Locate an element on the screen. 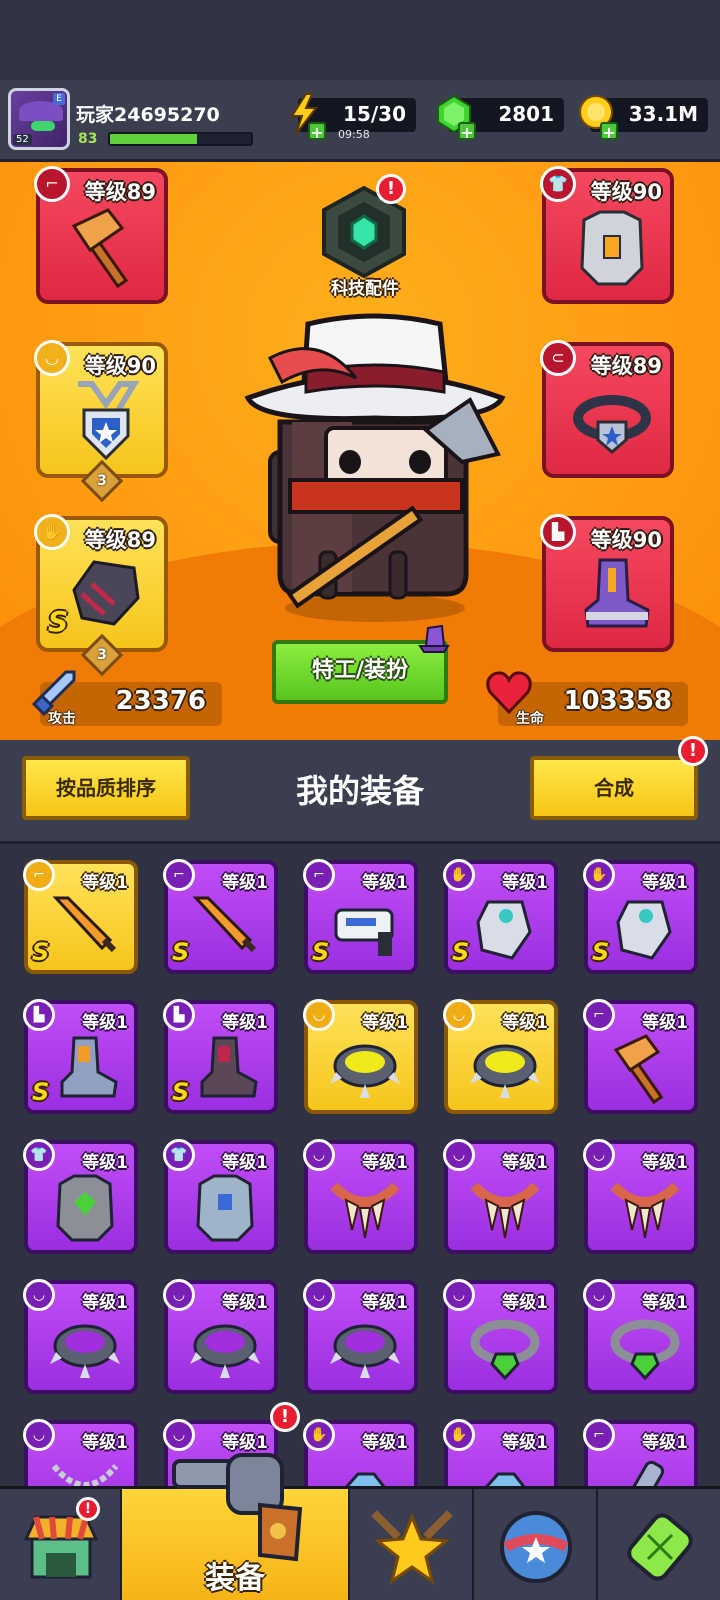  weapon-slot: ⌐ 等级89 is located at coordinates (101, 235).